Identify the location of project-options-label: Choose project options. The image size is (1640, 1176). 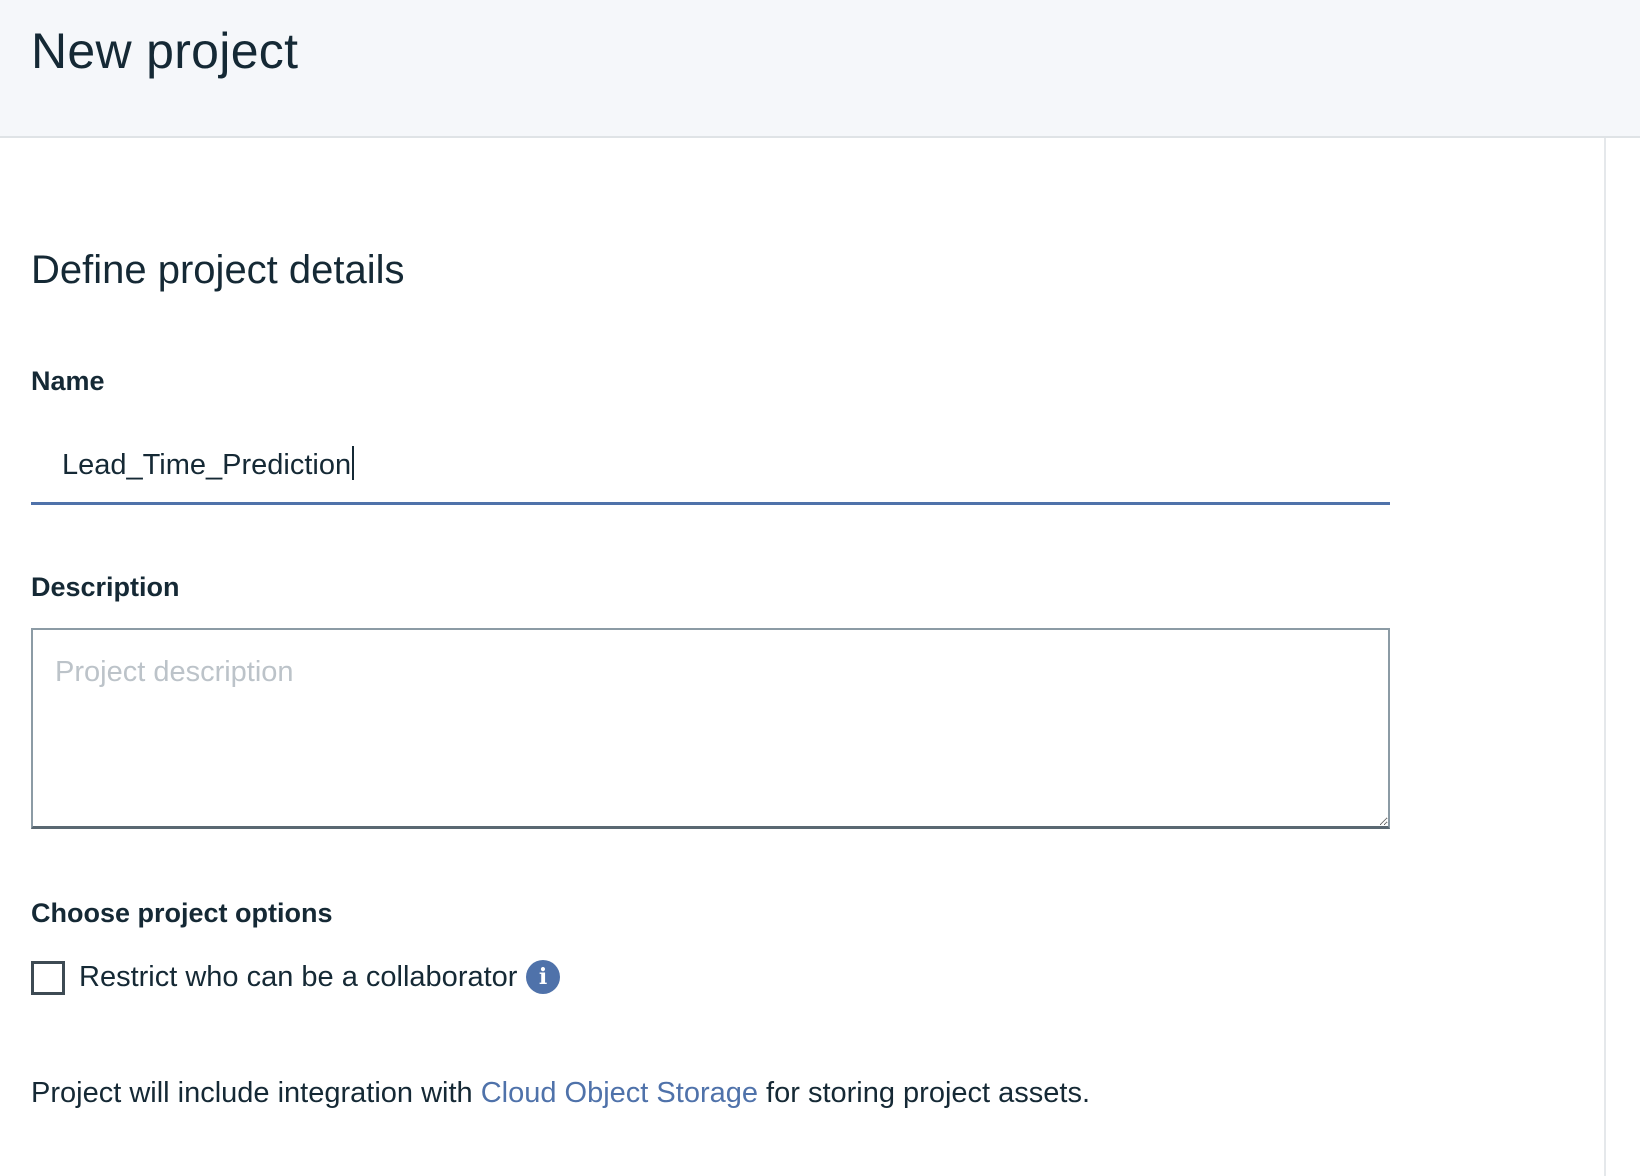
(182, 913).